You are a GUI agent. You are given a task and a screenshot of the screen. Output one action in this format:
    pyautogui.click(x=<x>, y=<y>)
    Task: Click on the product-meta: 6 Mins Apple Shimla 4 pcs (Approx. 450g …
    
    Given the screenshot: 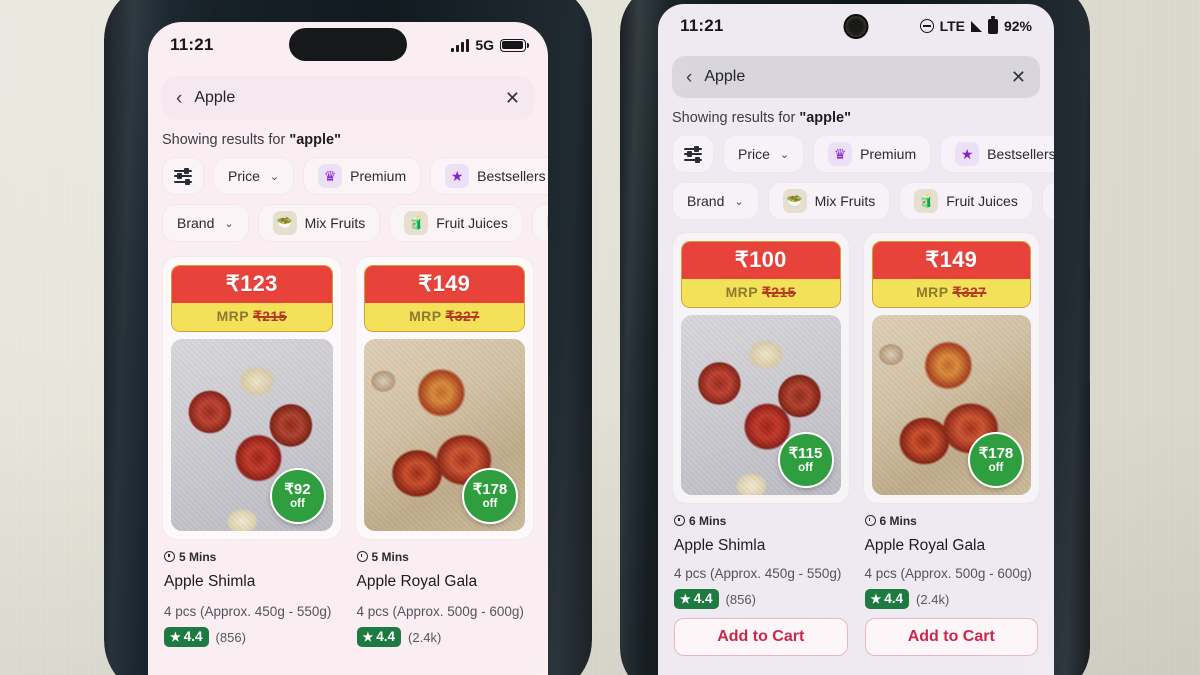 What is the action you would take?
    pyautogui.click(x=761, y=580)
    